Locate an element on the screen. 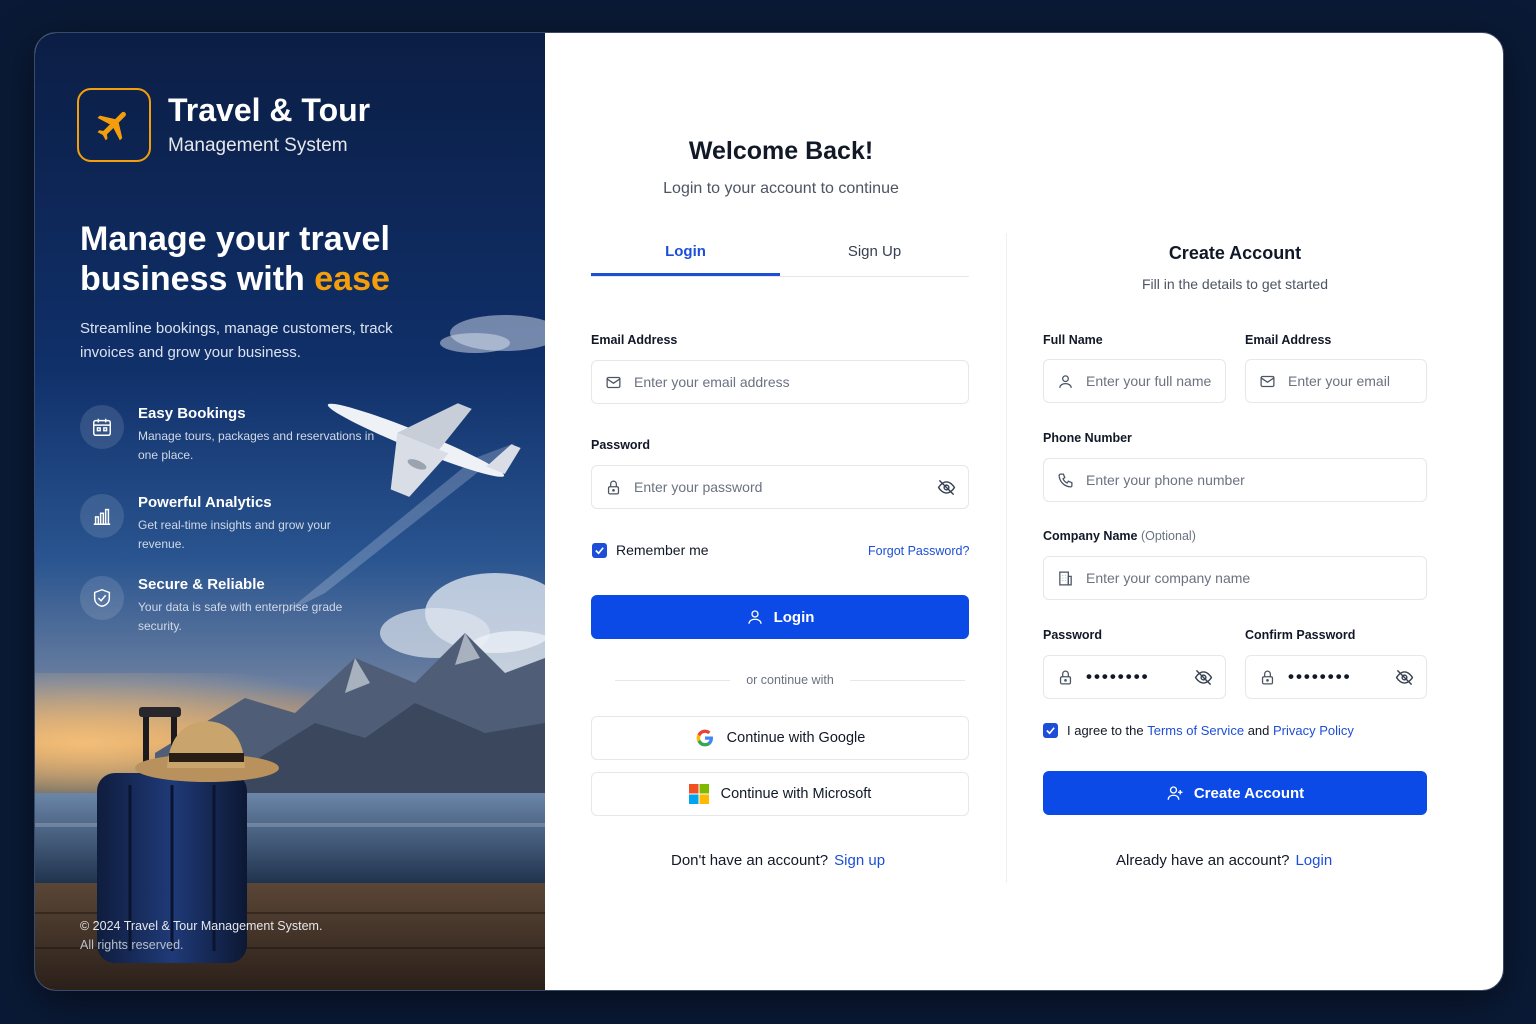  forgot-password-link: Forgot Password? is located at coordinates (918, 551).